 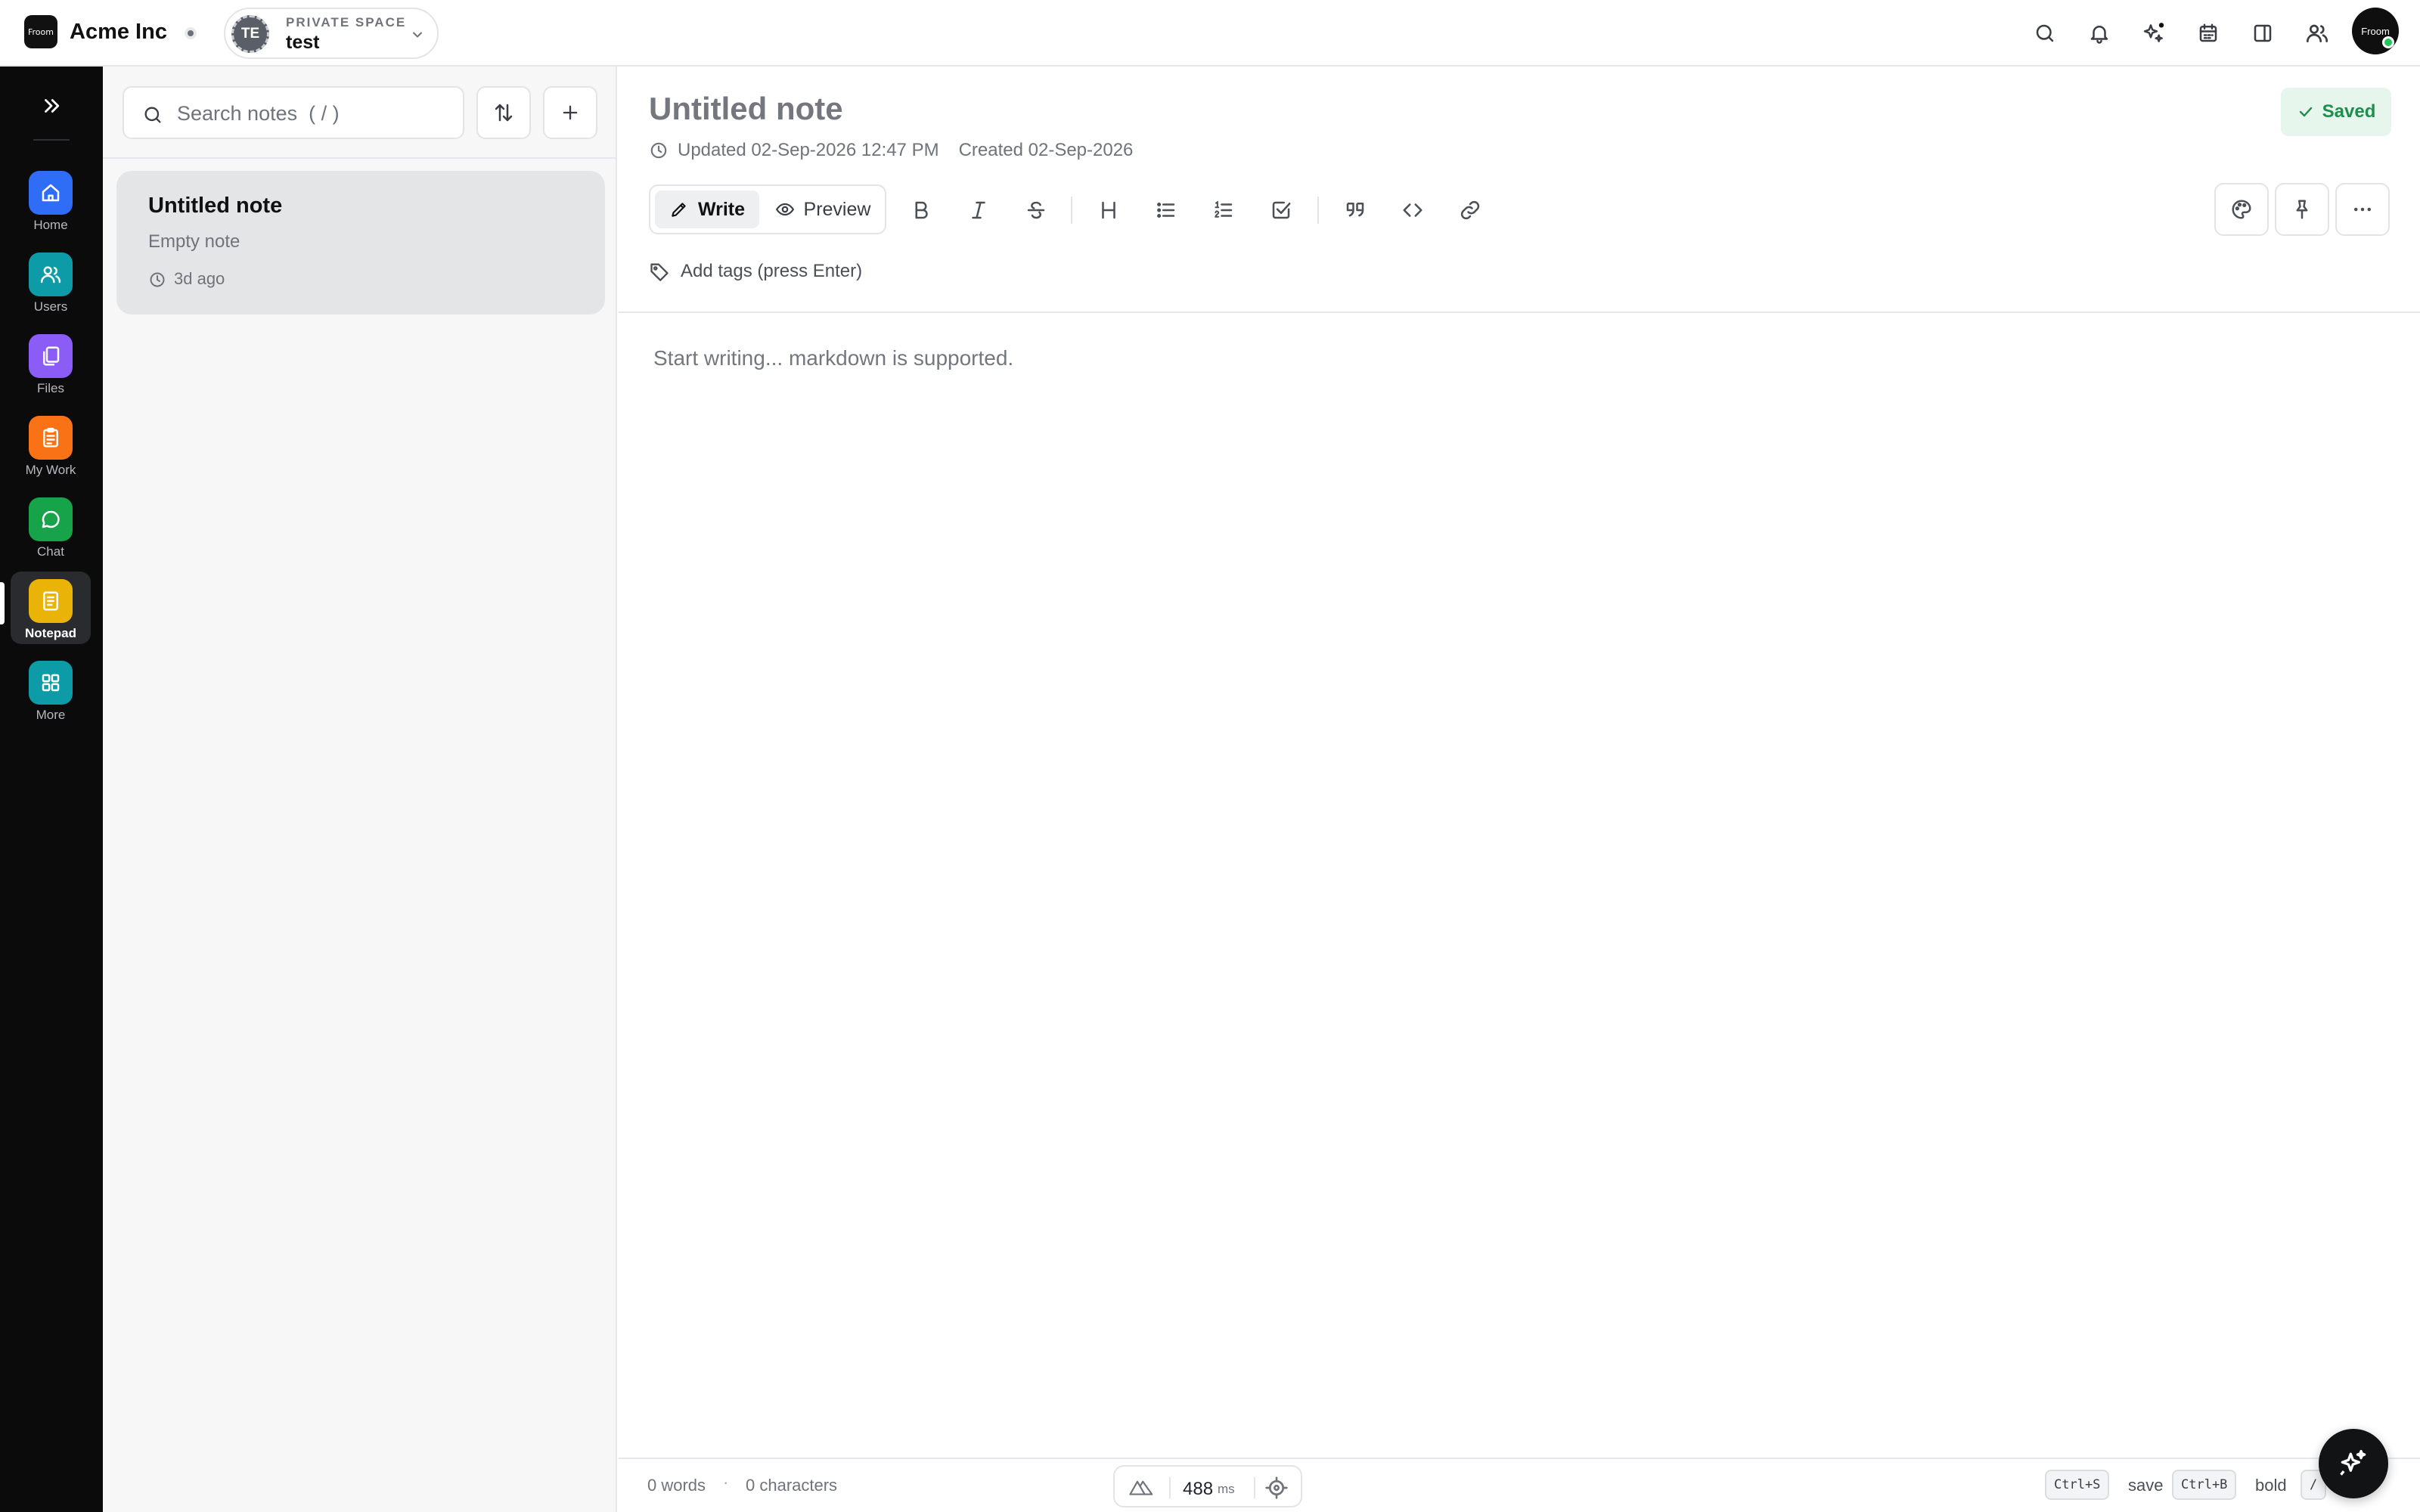 What do you see at coordinates (51, 438) in the screenshot?
I see `clipboard-icon` at bounding box center [51, 438].